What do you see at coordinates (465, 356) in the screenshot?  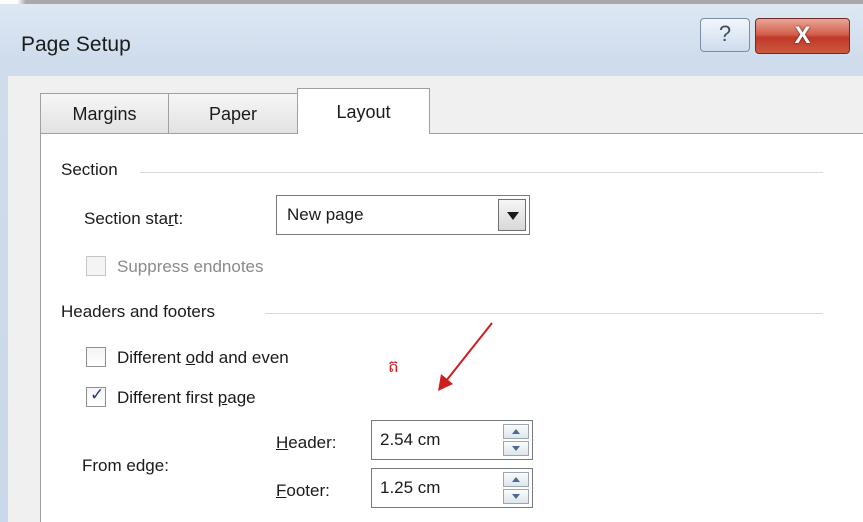 I see `annotation-arrow-icon` at bounding box center [465, 356].